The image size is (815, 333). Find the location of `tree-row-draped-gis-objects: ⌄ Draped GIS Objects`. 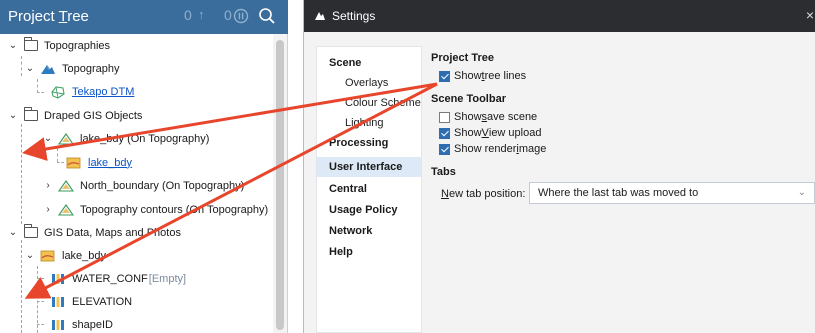

tree-row-draped-gis-objects: ⌄ Draped GIS Objects is located at coordinates (74, 115).